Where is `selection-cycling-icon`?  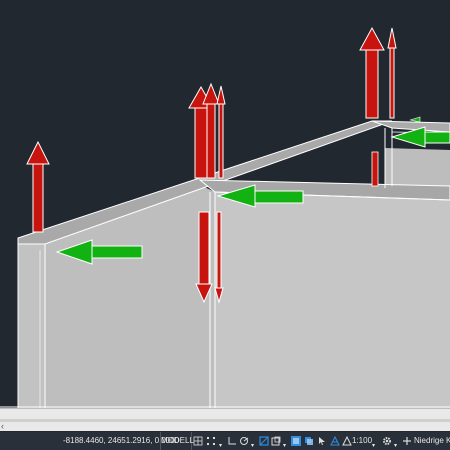 selection-cycling-icon is located at coordinates (322, 441).